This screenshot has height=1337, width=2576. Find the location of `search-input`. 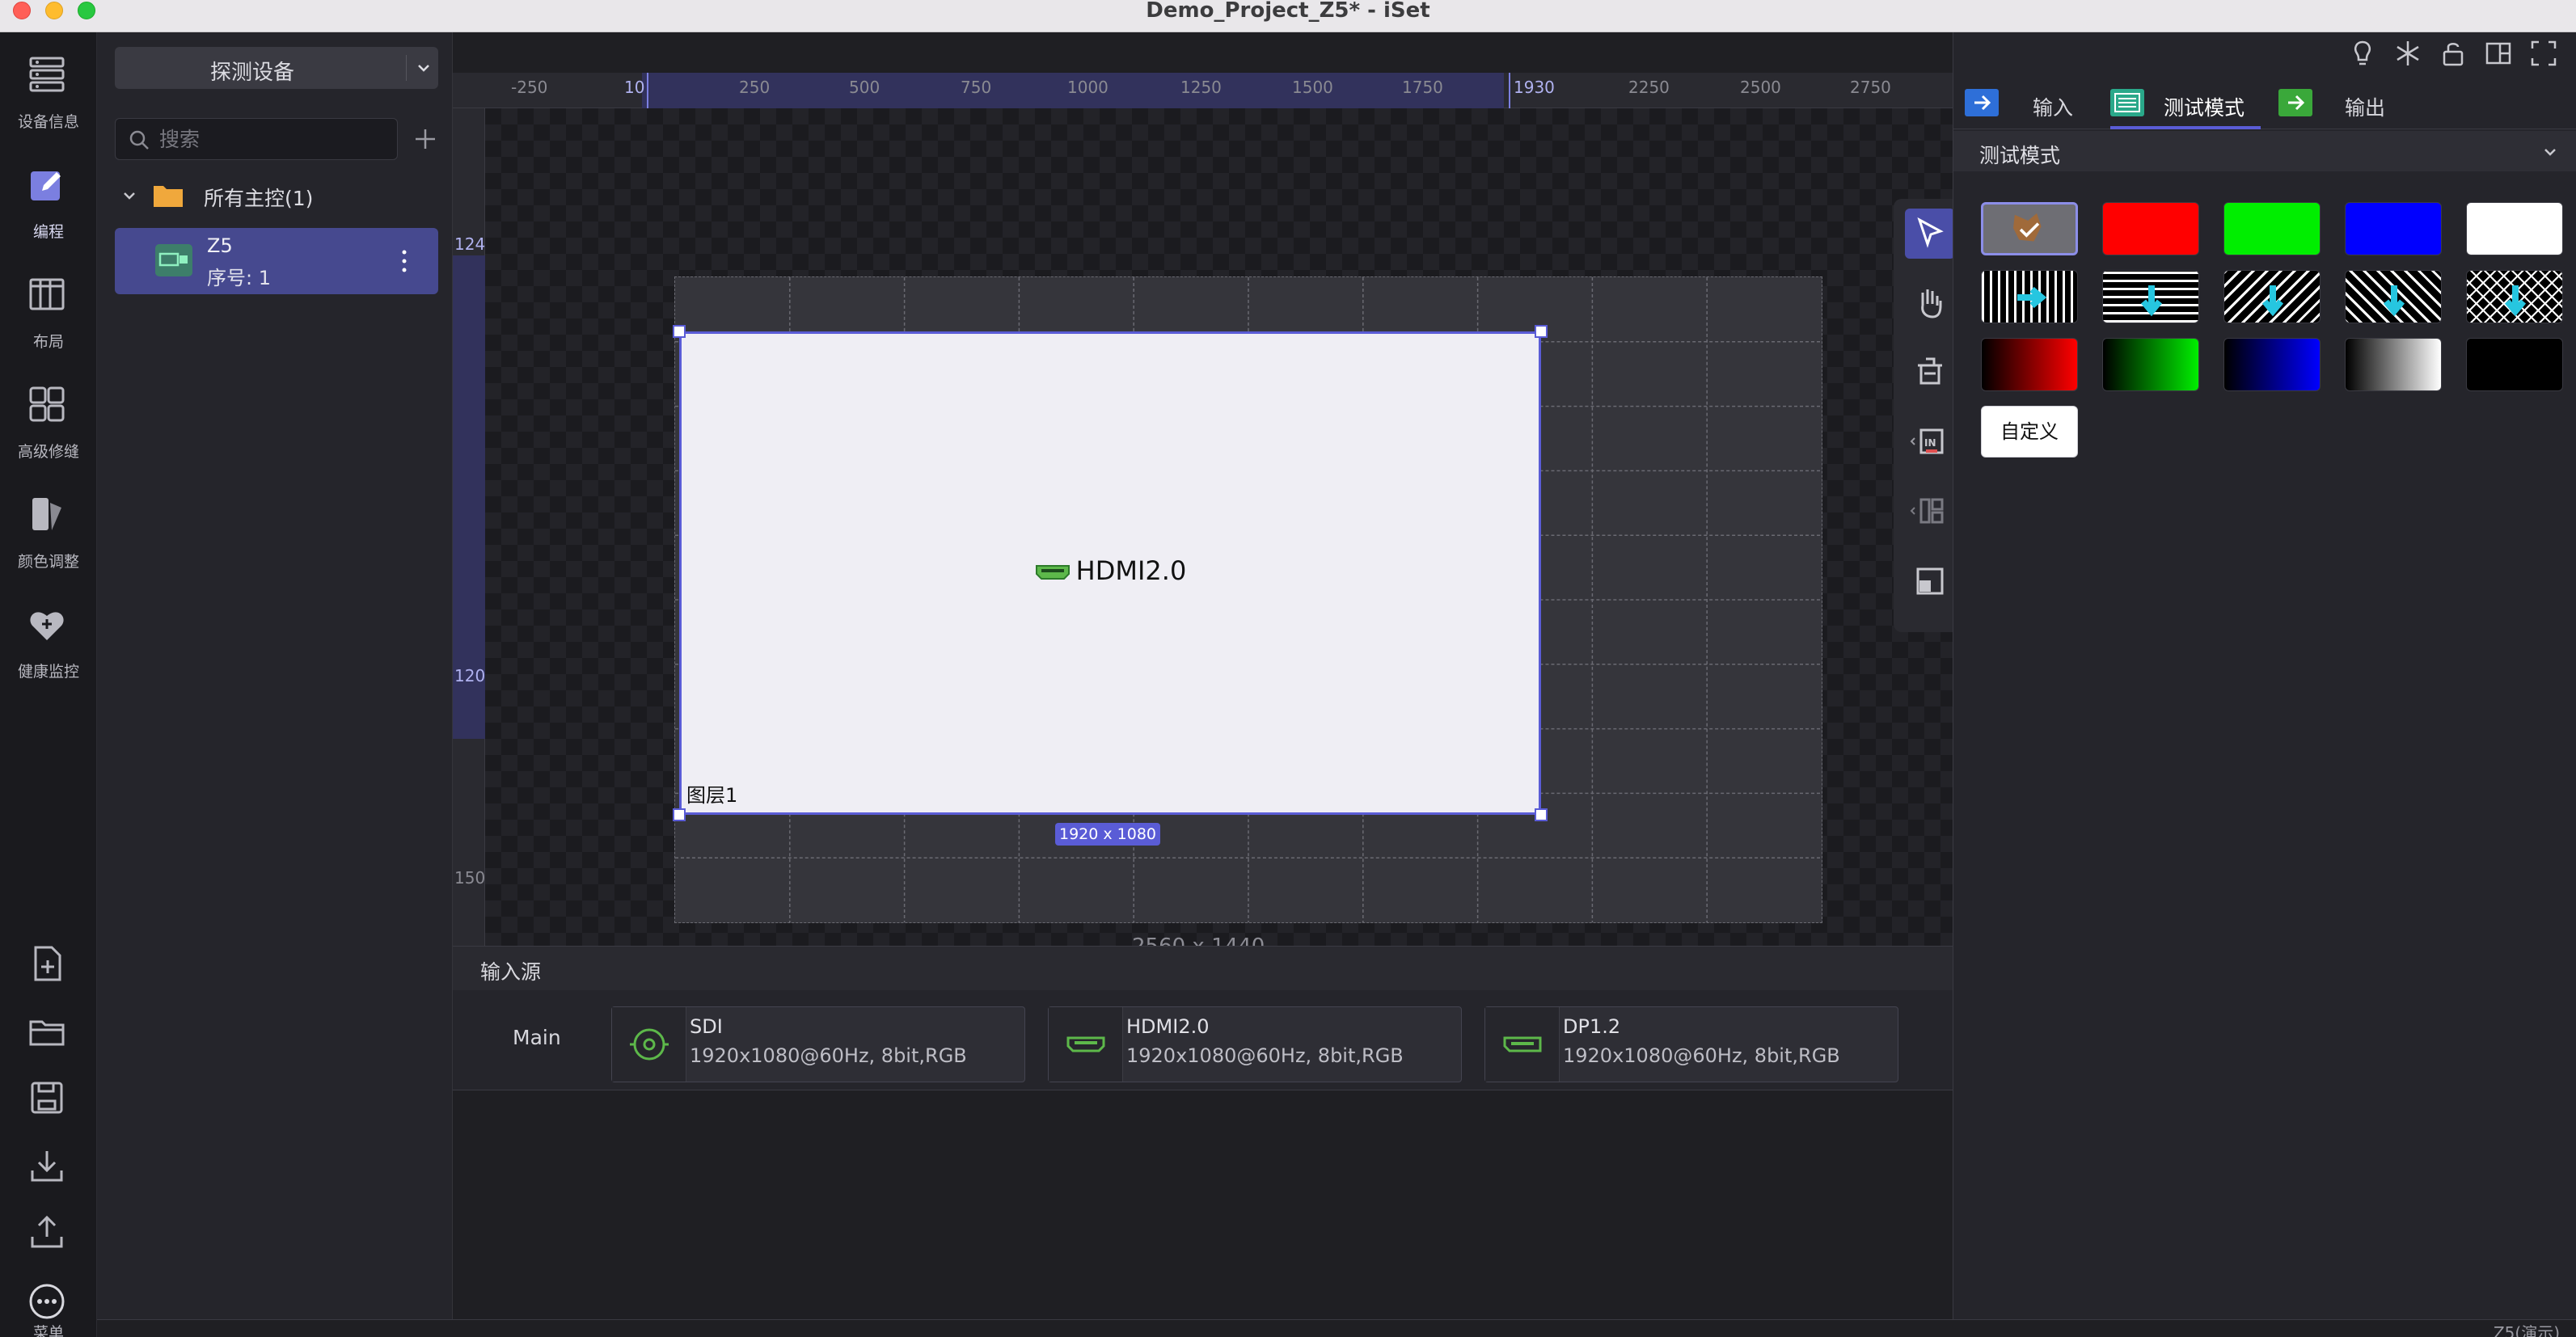

search-input is located at coordinates (272, 139).